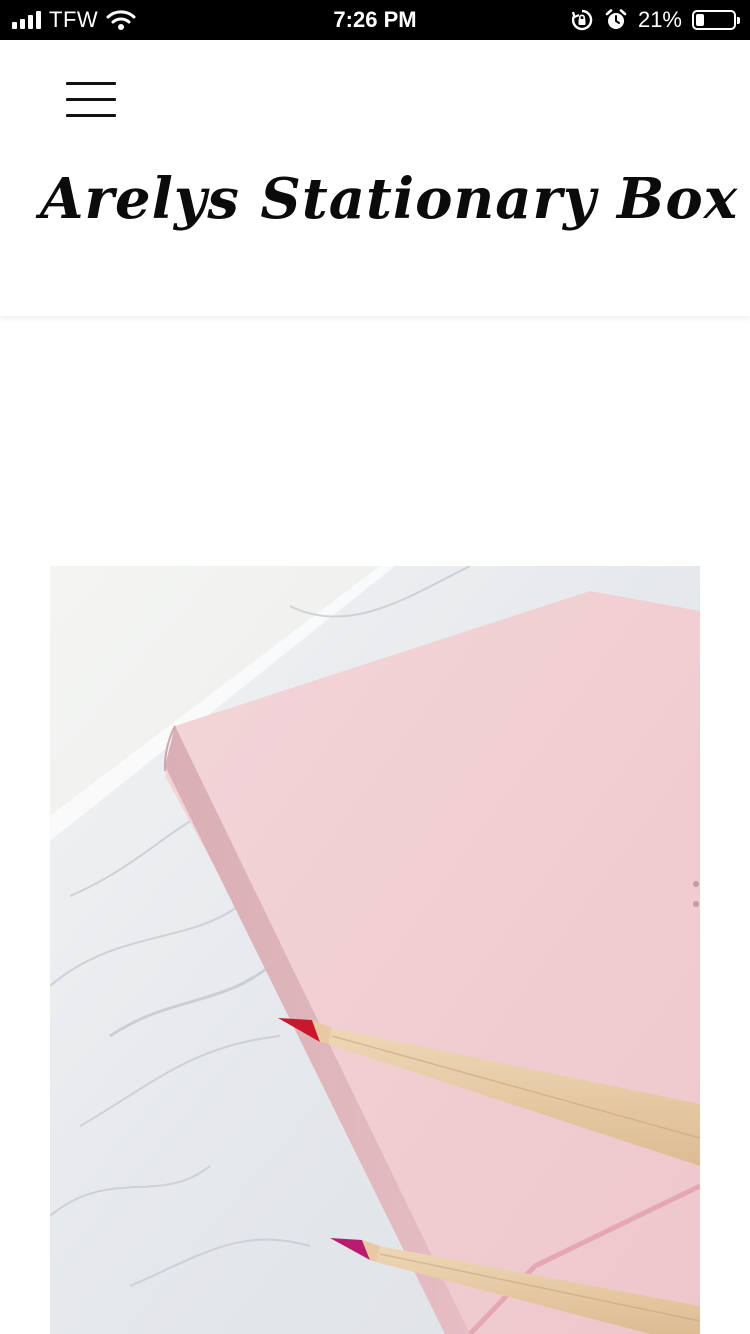 The width and height of the screenshot is (750, 1334). What do you see at coordinates (659, 19) in the screenshot?
I see `battery-percentage: 21%` at bounding box center [659, 19].